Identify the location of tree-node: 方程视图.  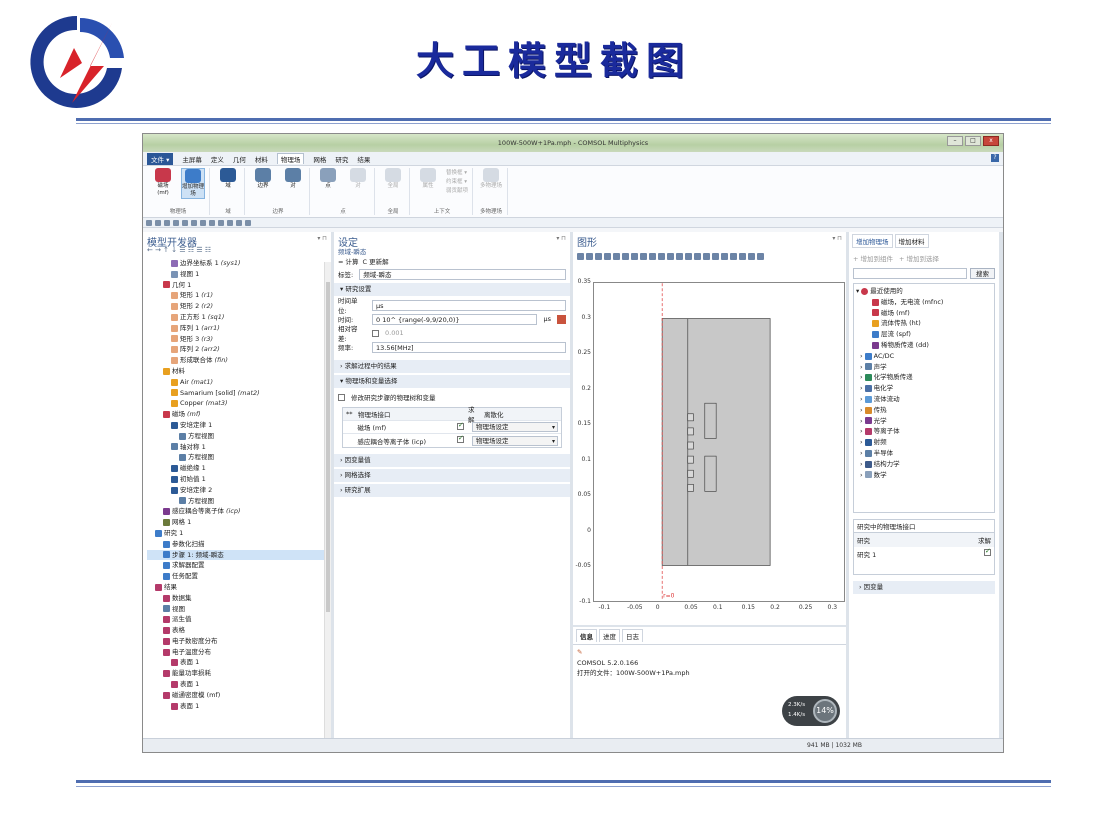
(239, 501).